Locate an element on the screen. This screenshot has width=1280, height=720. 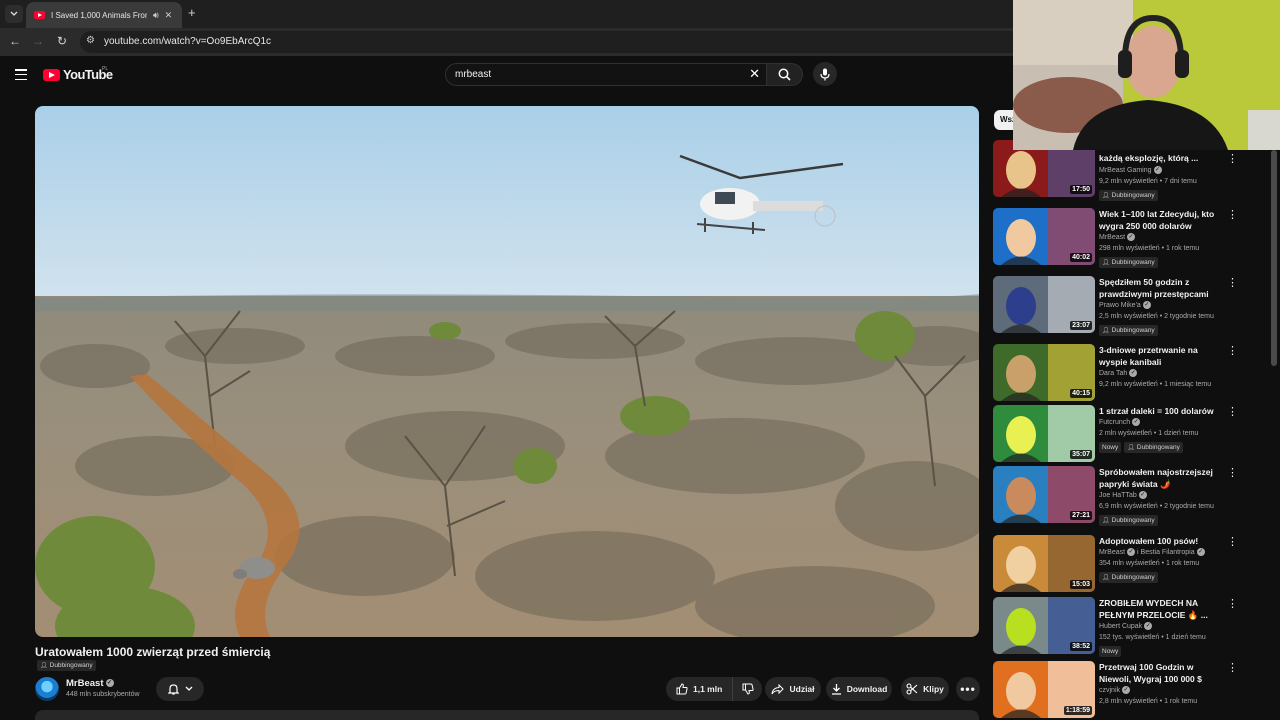
channel-name-text: Hubert Cupak is located at coordinates (1120, 626).